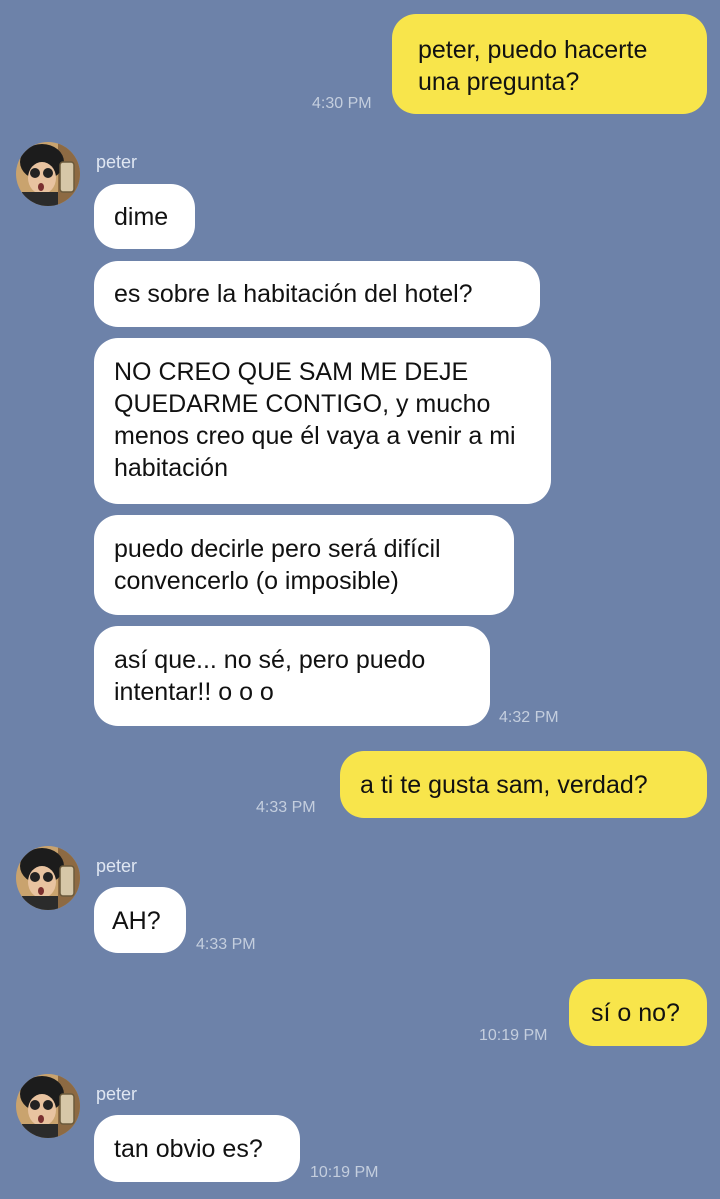  What do you see at coordinates (523, 784) in the screenshot?
I see `outgoing-message-bubble: a ti te gusta sam, verdad?` at bounding box center [523, 784].